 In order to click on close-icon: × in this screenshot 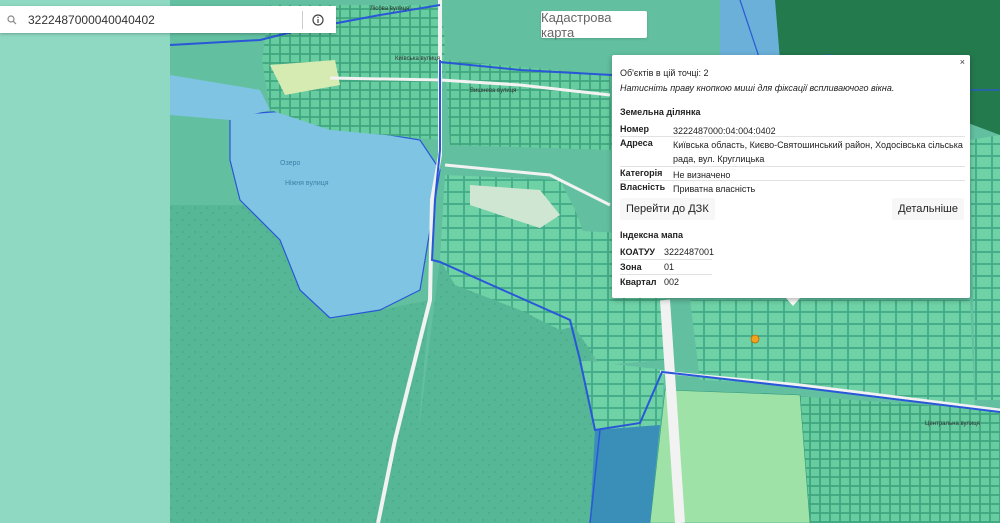, I will do `click(962, 62)`.